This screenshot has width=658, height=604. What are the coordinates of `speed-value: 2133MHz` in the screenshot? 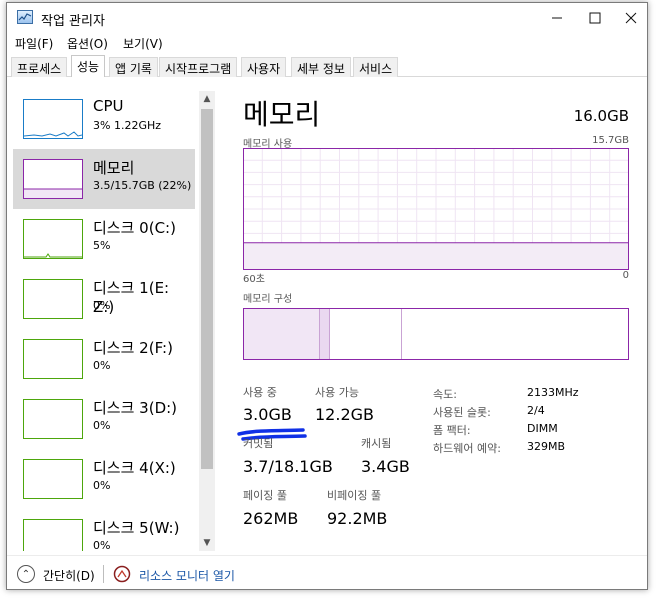 It's located at (553, 392).